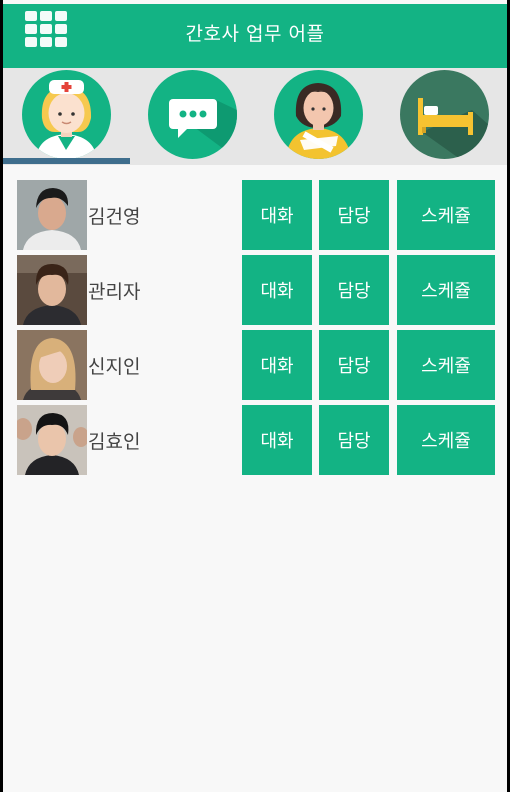 The height and width of the screenshot is (792, 510). I want to click on chat-bubble-icon, so click(192, 114).